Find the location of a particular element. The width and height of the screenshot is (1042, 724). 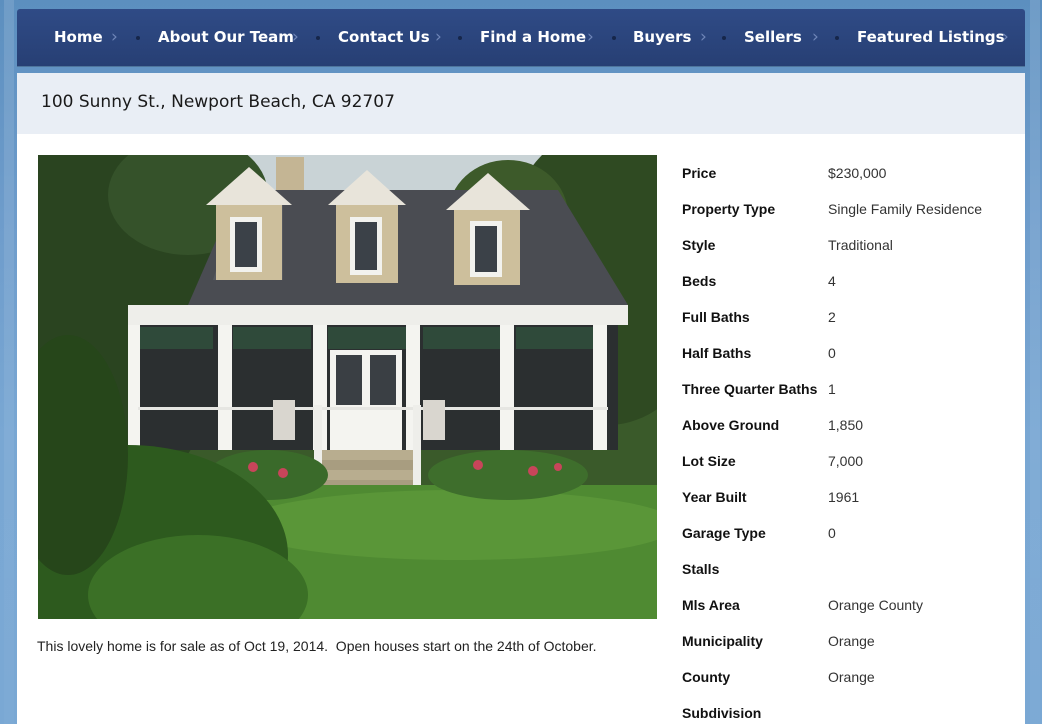

nav-item-home: Home is located at coordinates (78, 37).